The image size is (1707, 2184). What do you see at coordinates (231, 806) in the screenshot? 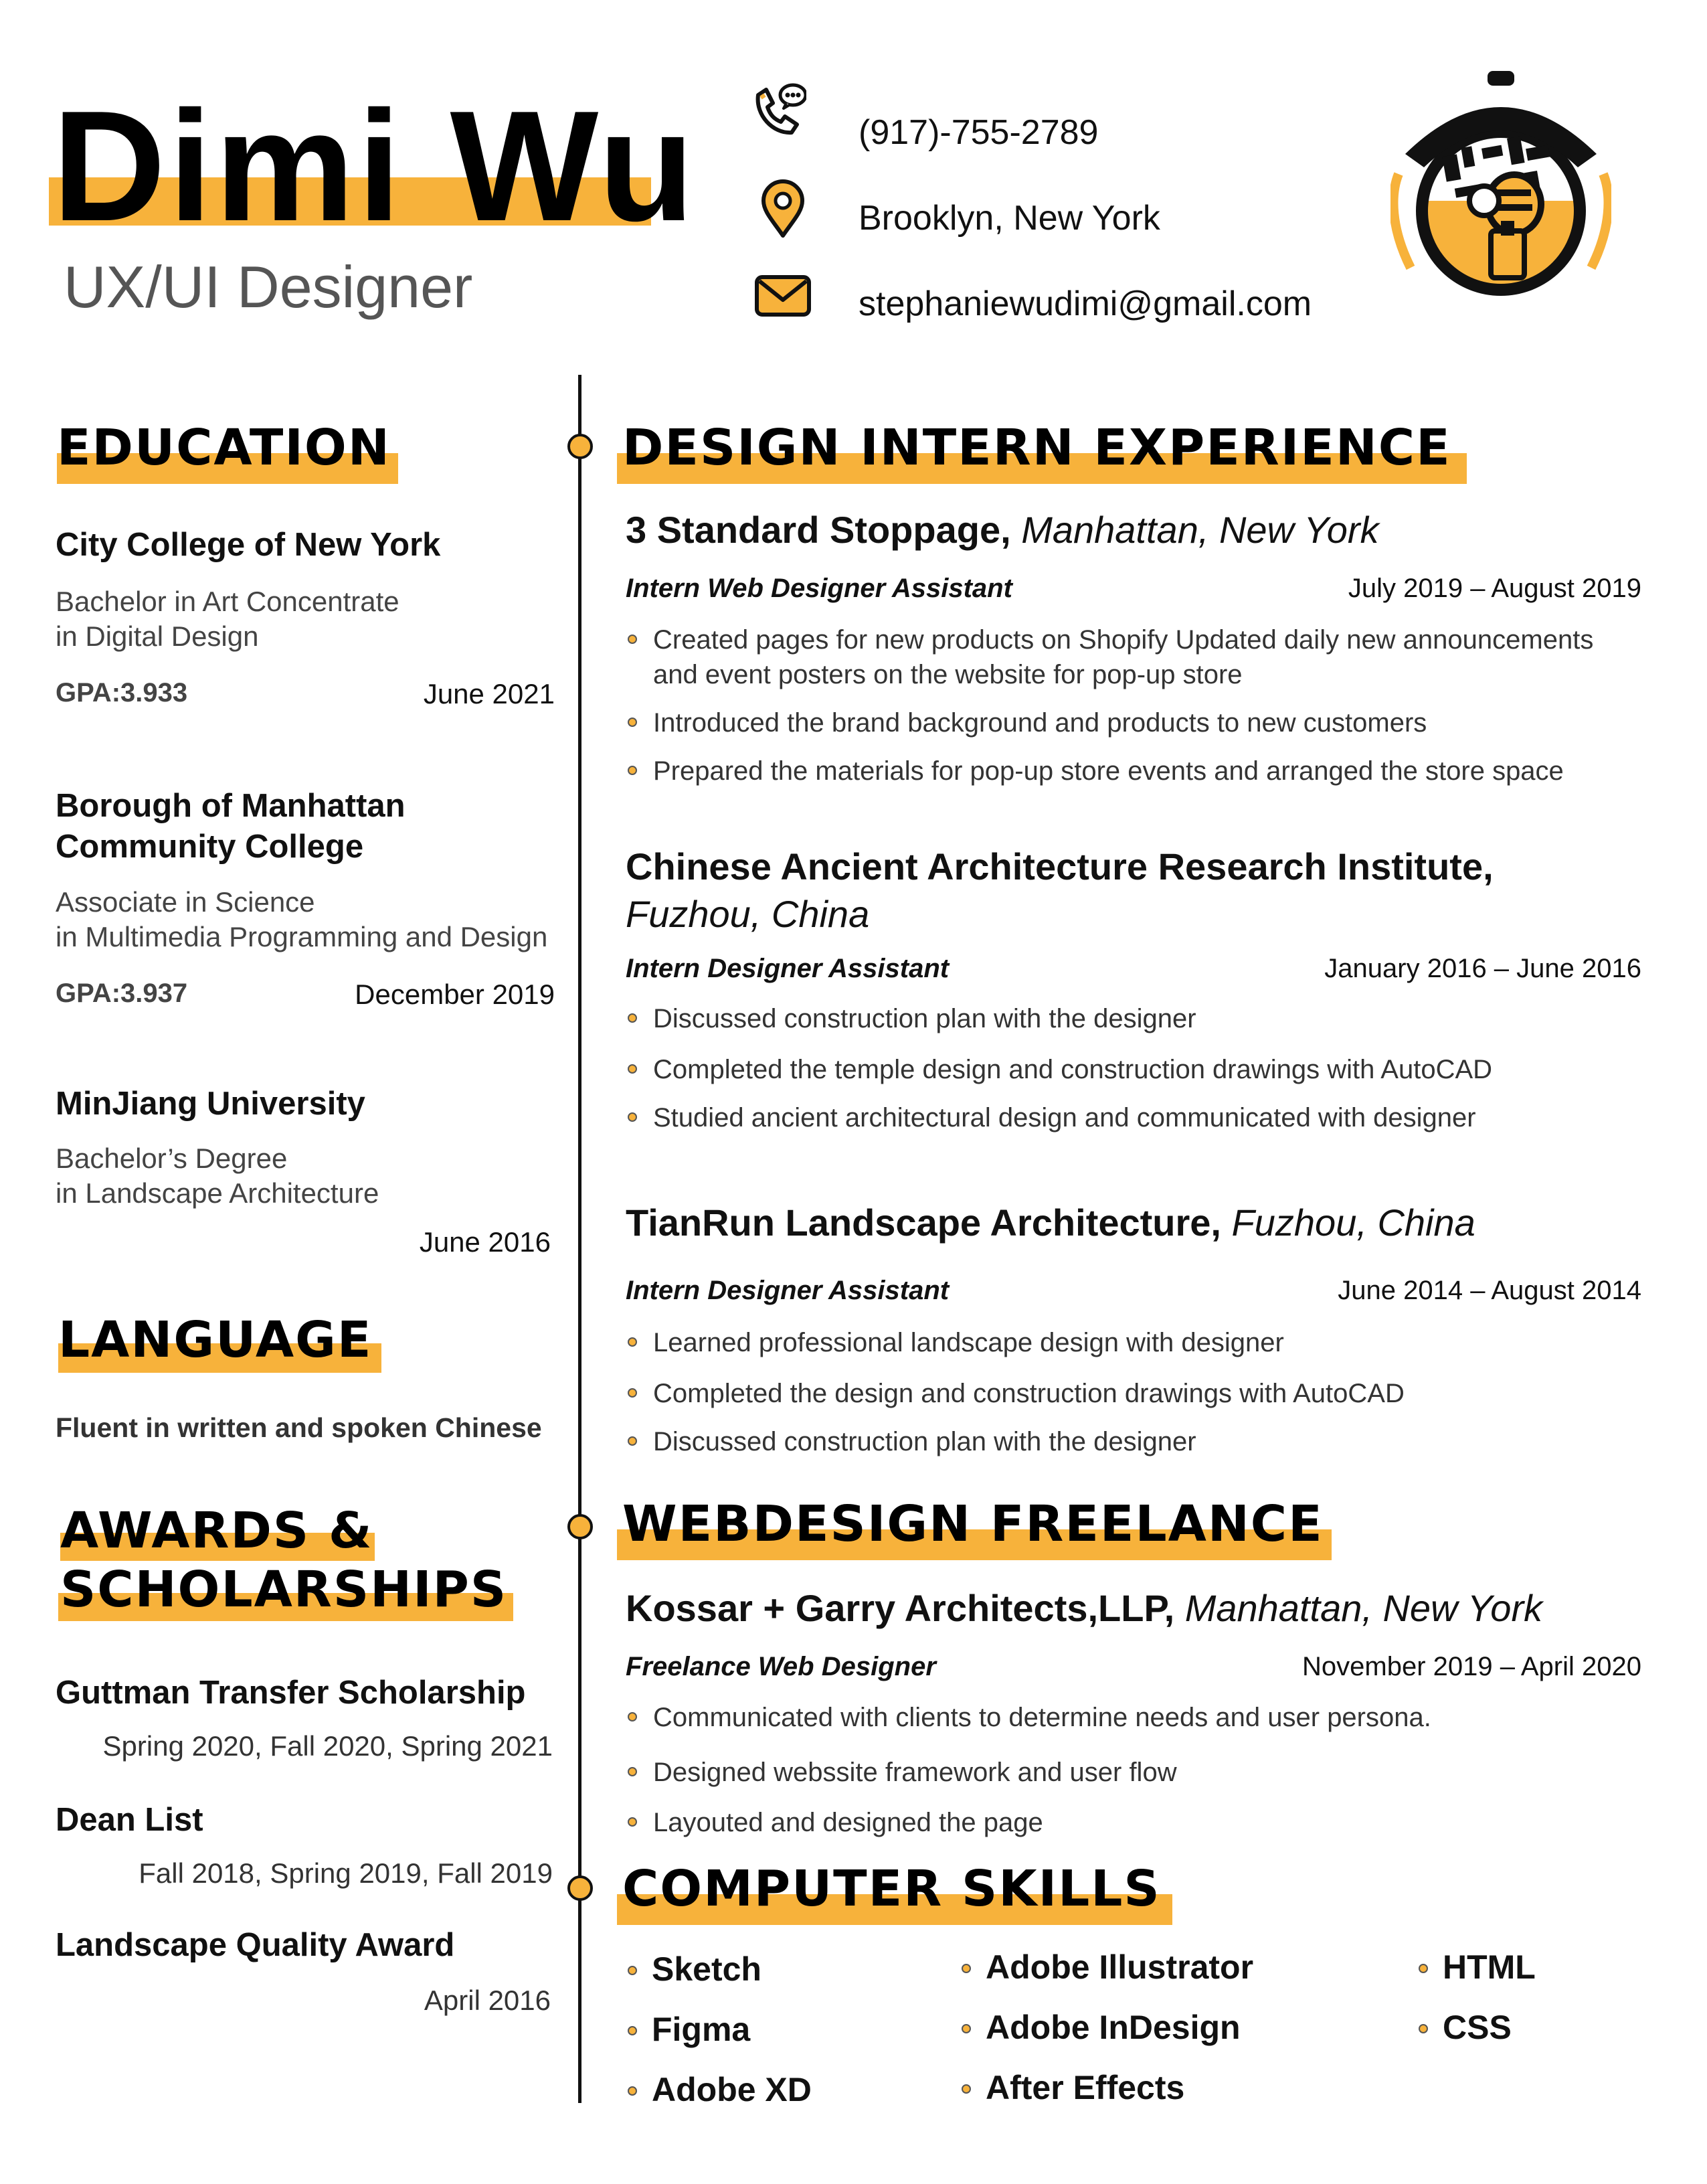
I see `school-name: Borough of Manhattan` at bounding box center [231, 806].